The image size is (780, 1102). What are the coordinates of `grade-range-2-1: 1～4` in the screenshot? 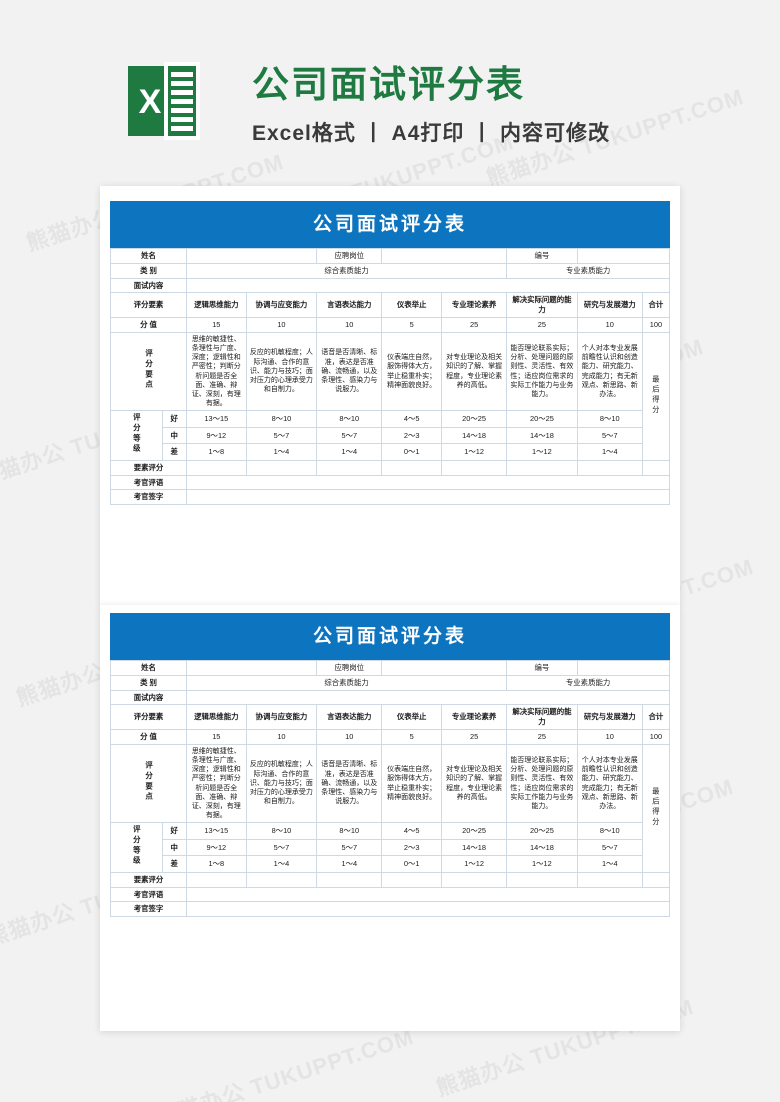 It's located at (281, 864).